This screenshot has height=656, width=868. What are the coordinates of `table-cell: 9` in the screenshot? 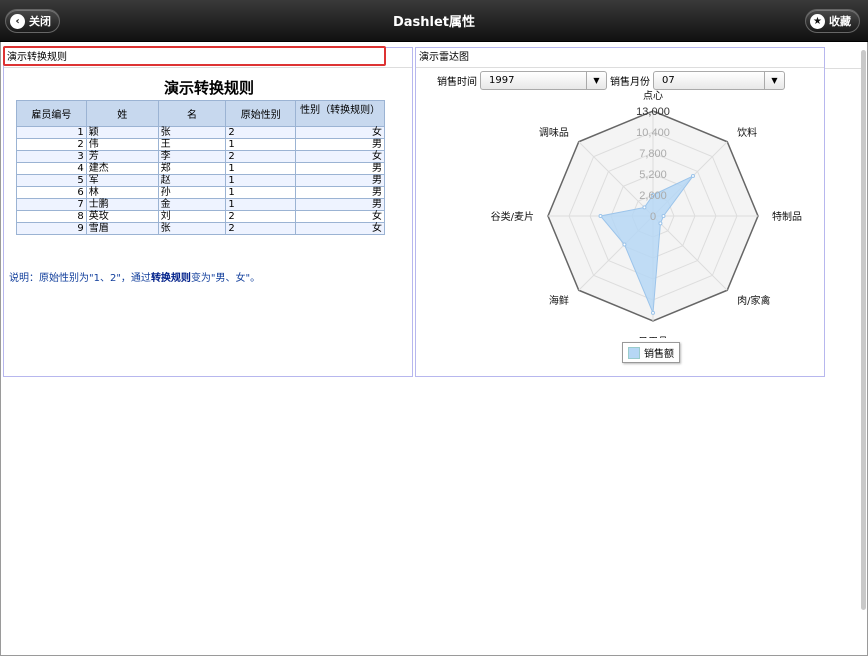 It's located at (51, 228).